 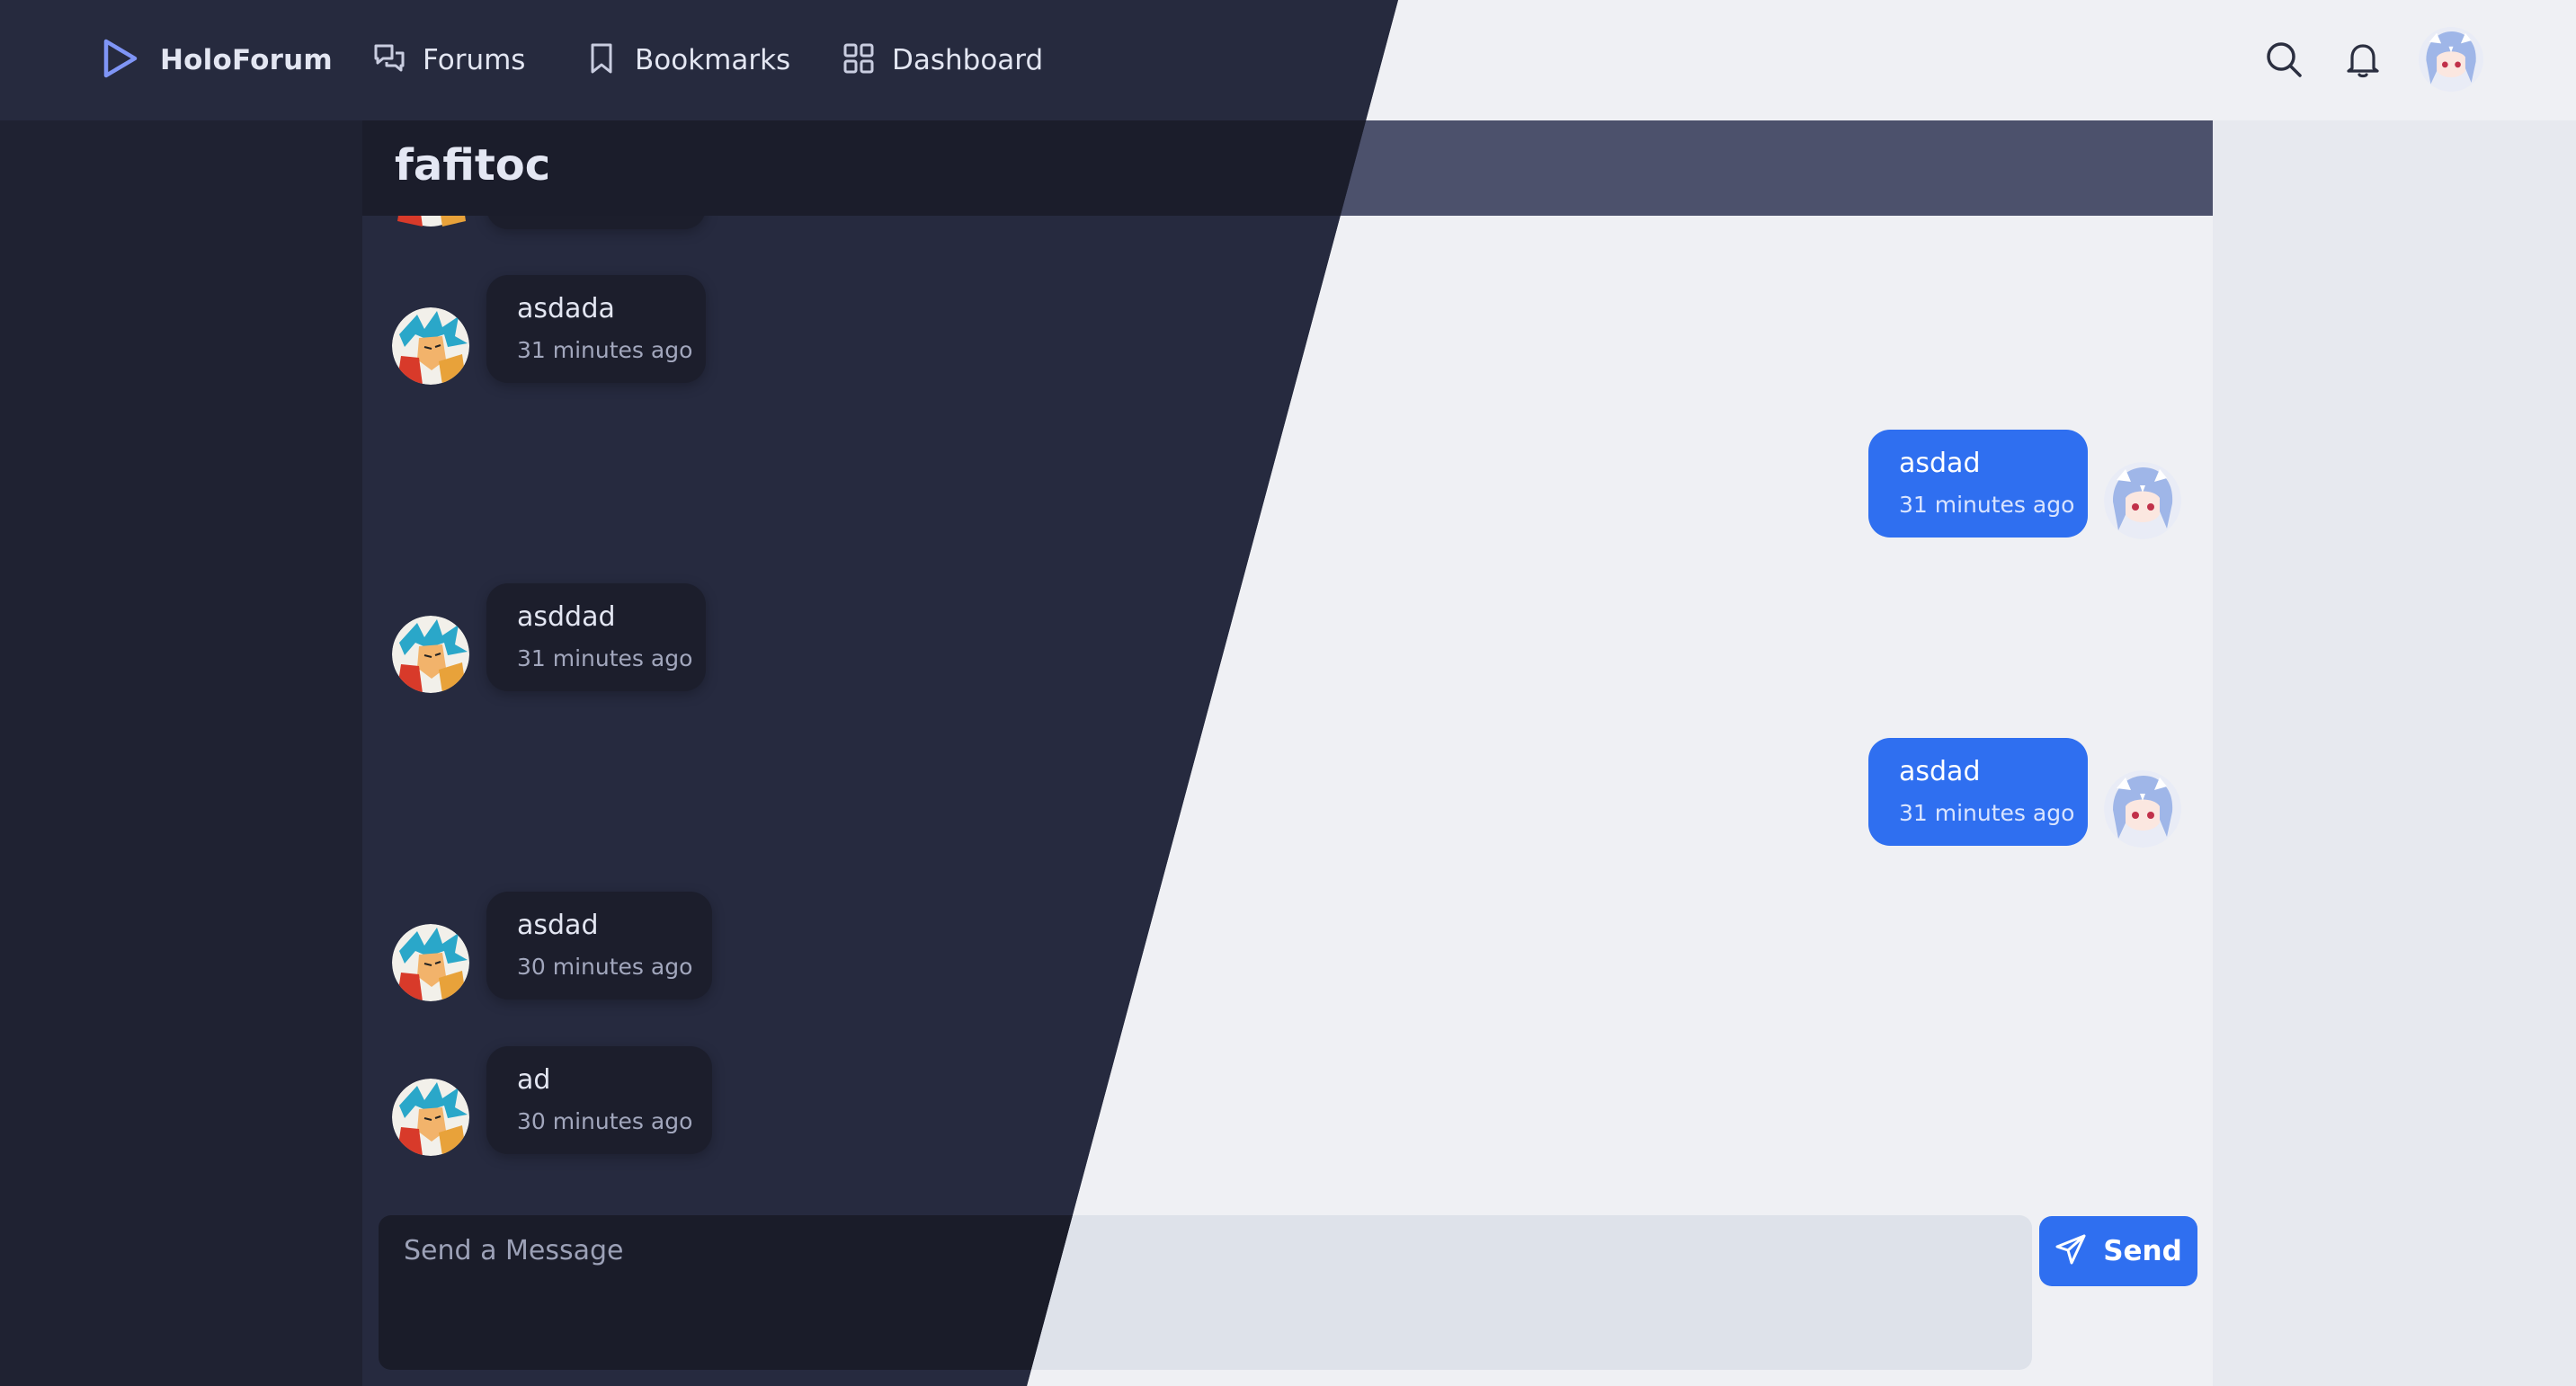 I want to click on message-text: asddad, so click(x=566, y=617).